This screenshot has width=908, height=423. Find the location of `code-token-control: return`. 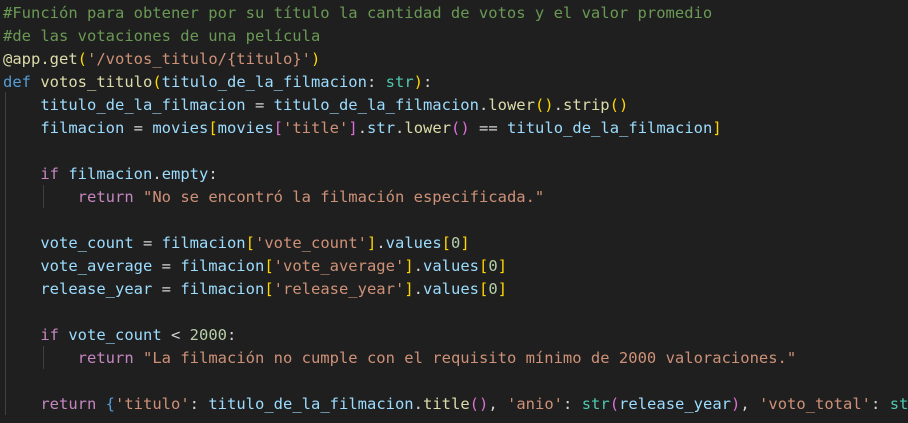

code-token-control: return is located at coordinates (68, 404).